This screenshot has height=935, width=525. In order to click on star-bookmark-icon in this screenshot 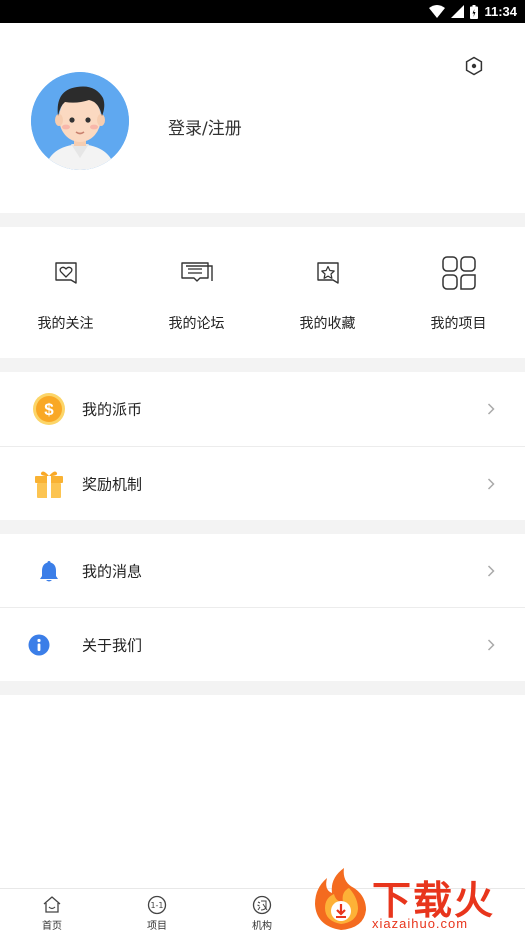, I will do `click(327, 273)`.